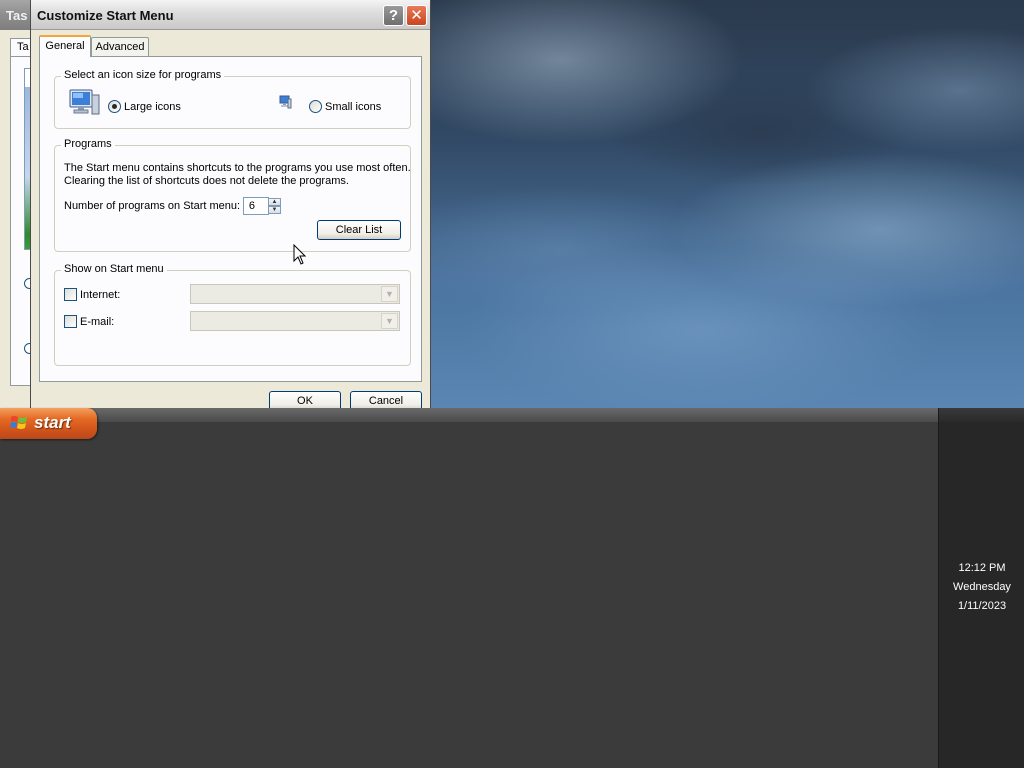 The width and height of the screenshot is (1024, 768). What do you see at coordinates (114, 106) in the screenshot?
I see `large-icons-radio` at bounding box center [114, 106].